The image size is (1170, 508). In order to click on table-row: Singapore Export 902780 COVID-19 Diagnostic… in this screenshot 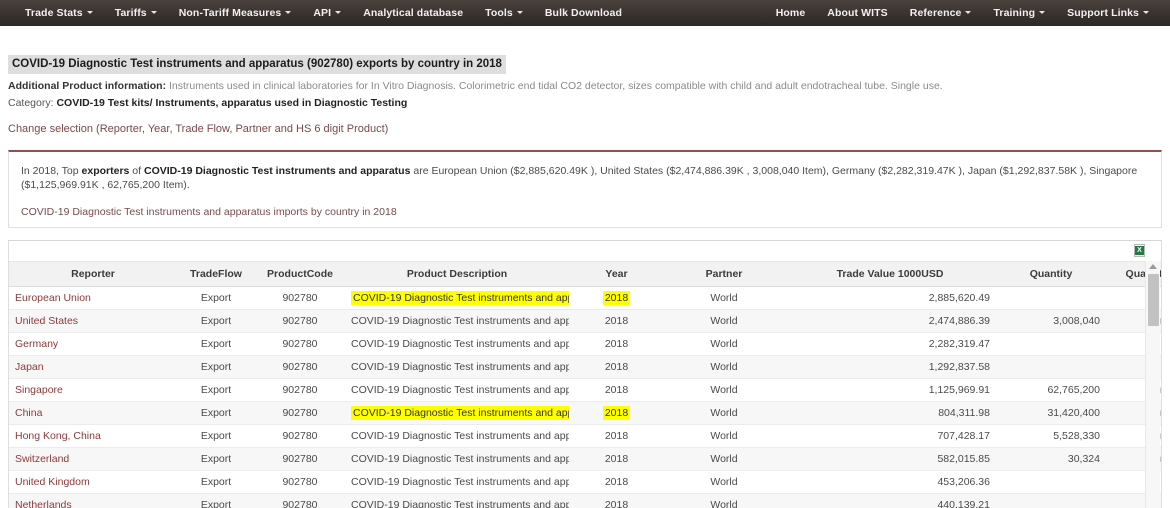, I will do `click(585, 390)`.